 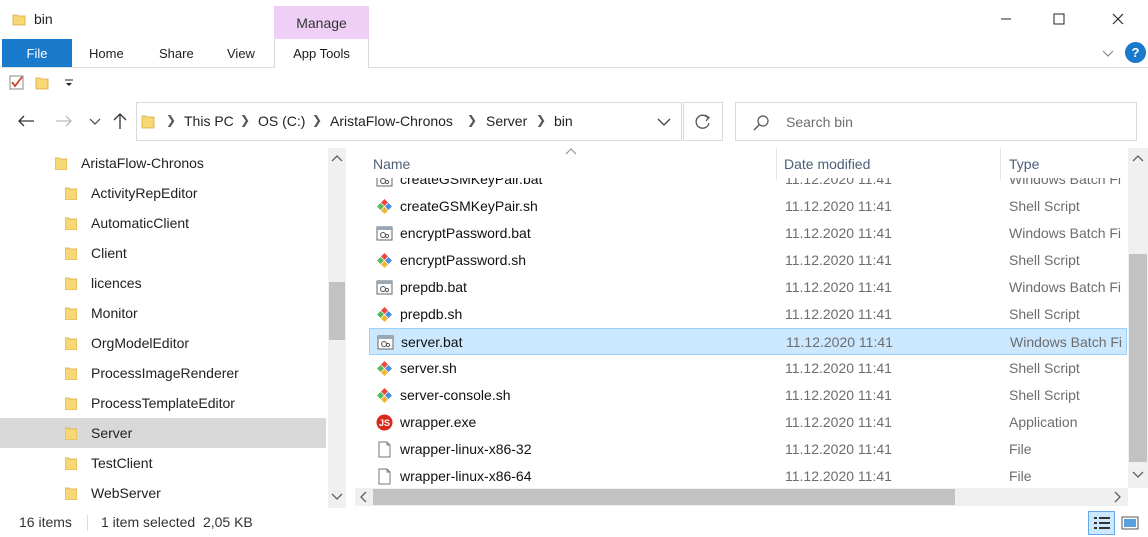 What do you see at coordinates (163, 463) in the screenshot?
I see `nav-item-testclient: TestClient` at bounding box center [163, 463].